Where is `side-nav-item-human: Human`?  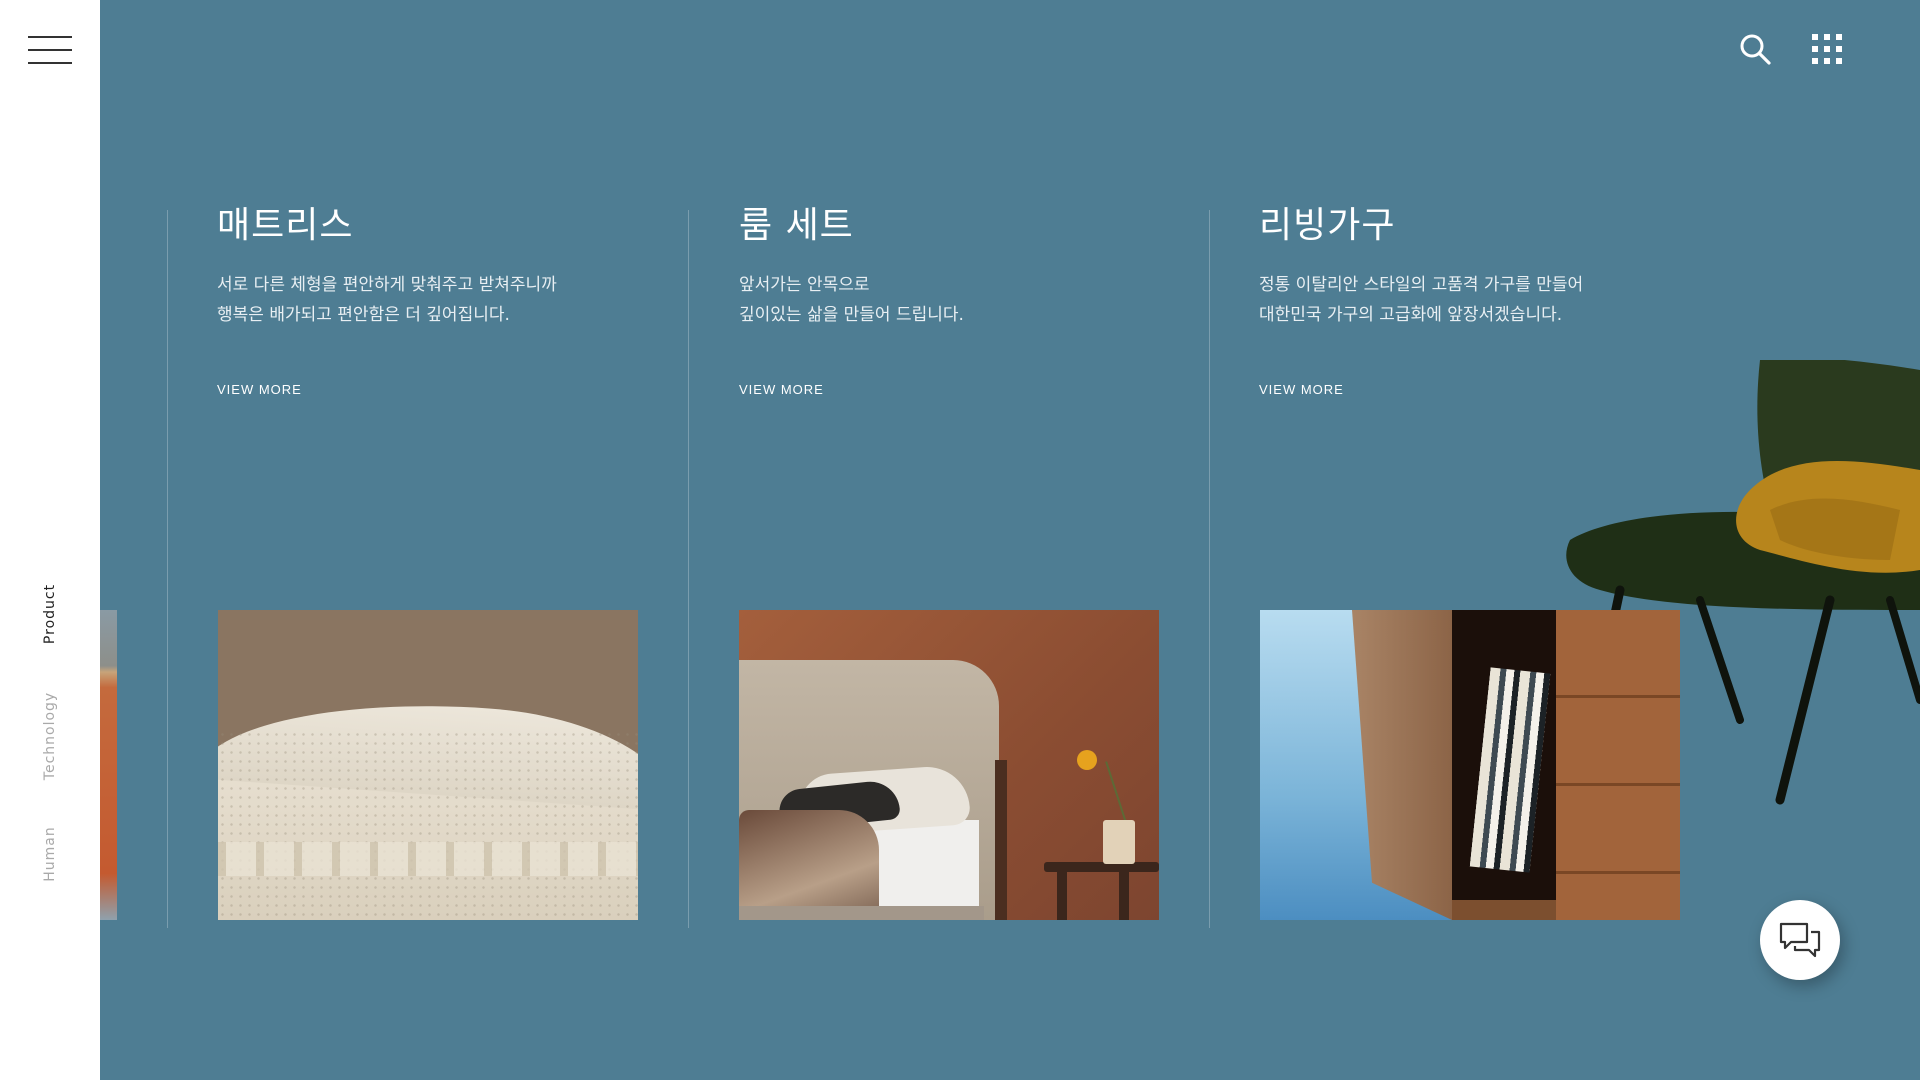 side-nav-item-human: Human is located at coordinates (50, 854).